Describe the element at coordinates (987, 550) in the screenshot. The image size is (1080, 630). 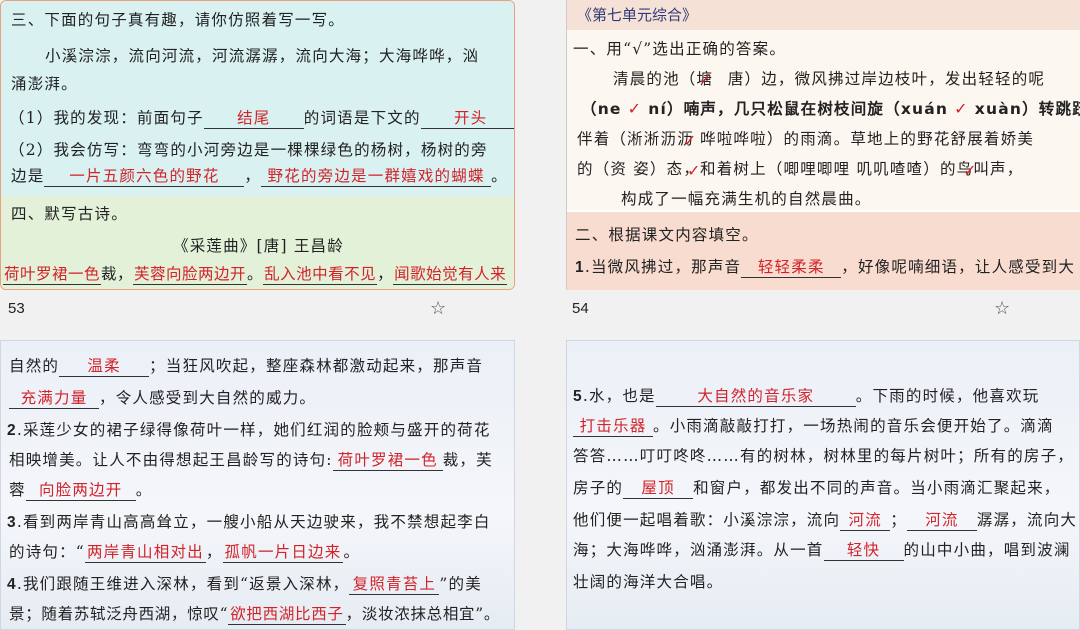
I see `s4-line6-rest: 的山中小曲，唱到波澜` at that location.